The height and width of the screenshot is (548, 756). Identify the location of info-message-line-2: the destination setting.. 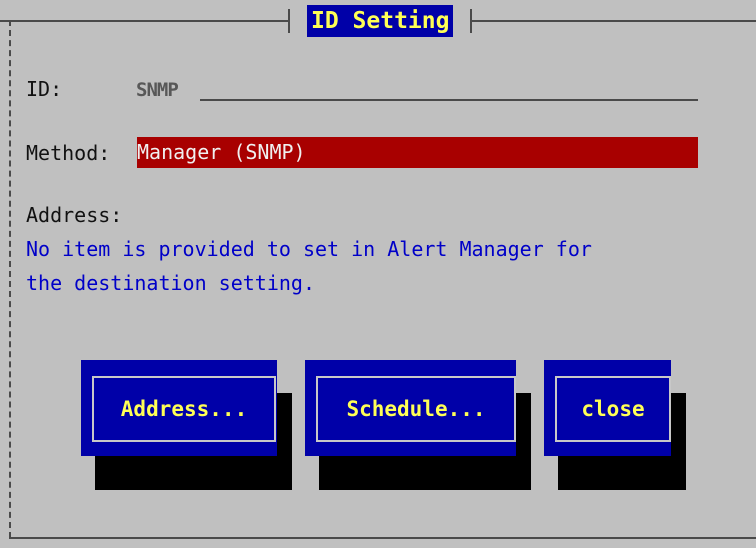
(170, 283).